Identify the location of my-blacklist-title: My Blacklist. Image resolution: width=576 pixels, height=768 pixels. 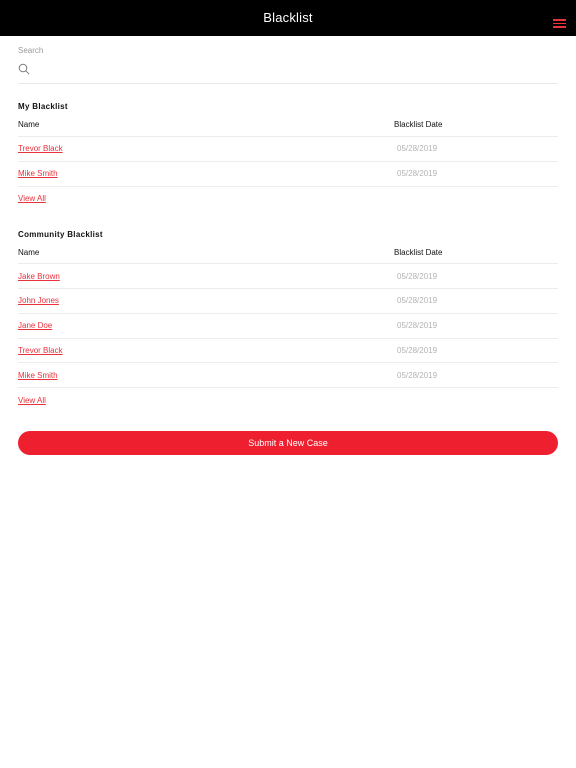
(43, 106).